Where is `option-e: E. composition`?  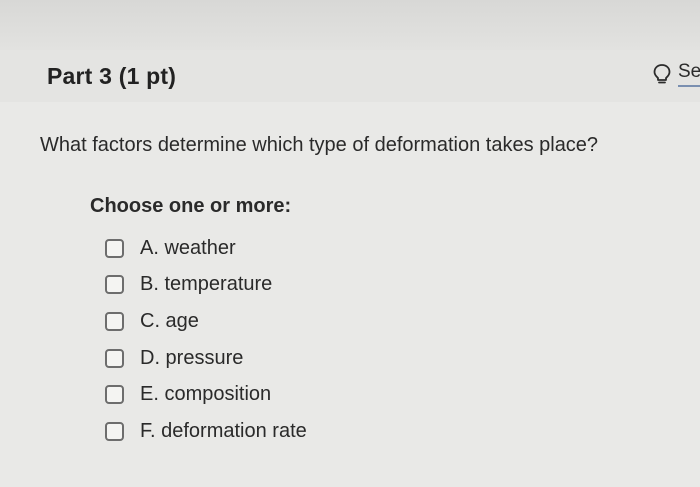 option-e: E. composition is located at coordinates (206, 394).